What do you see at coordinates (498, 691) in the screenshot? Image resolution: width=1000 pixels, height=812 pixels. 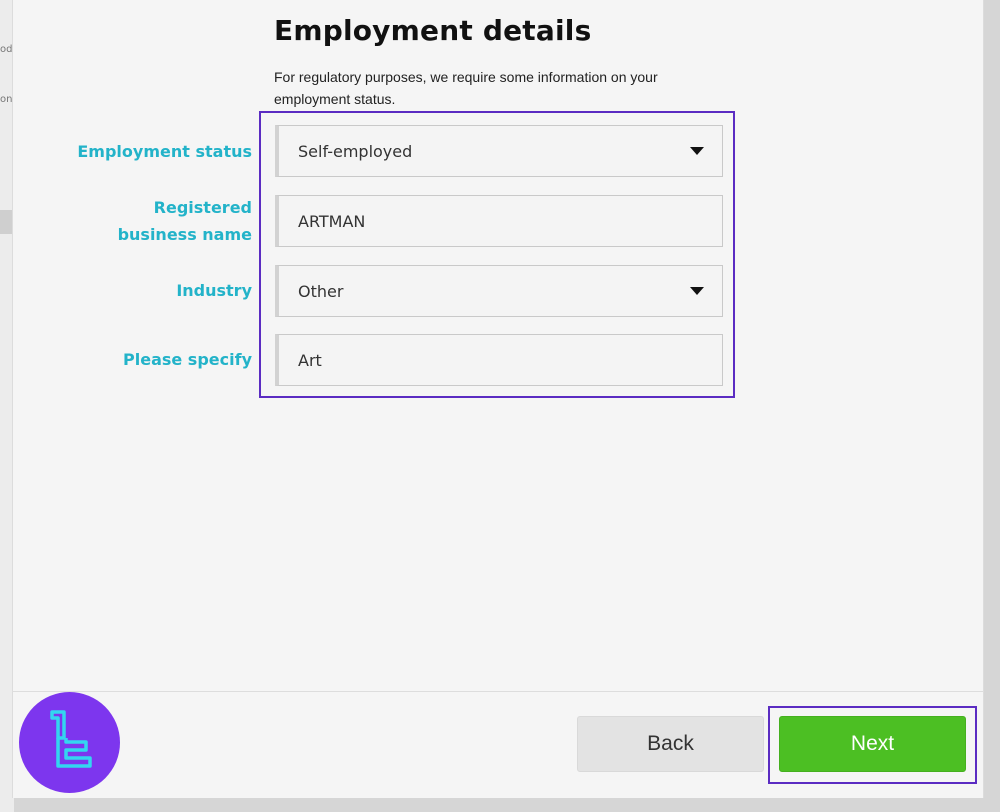 I see `footer-divider` at bounding box center [498, 691].